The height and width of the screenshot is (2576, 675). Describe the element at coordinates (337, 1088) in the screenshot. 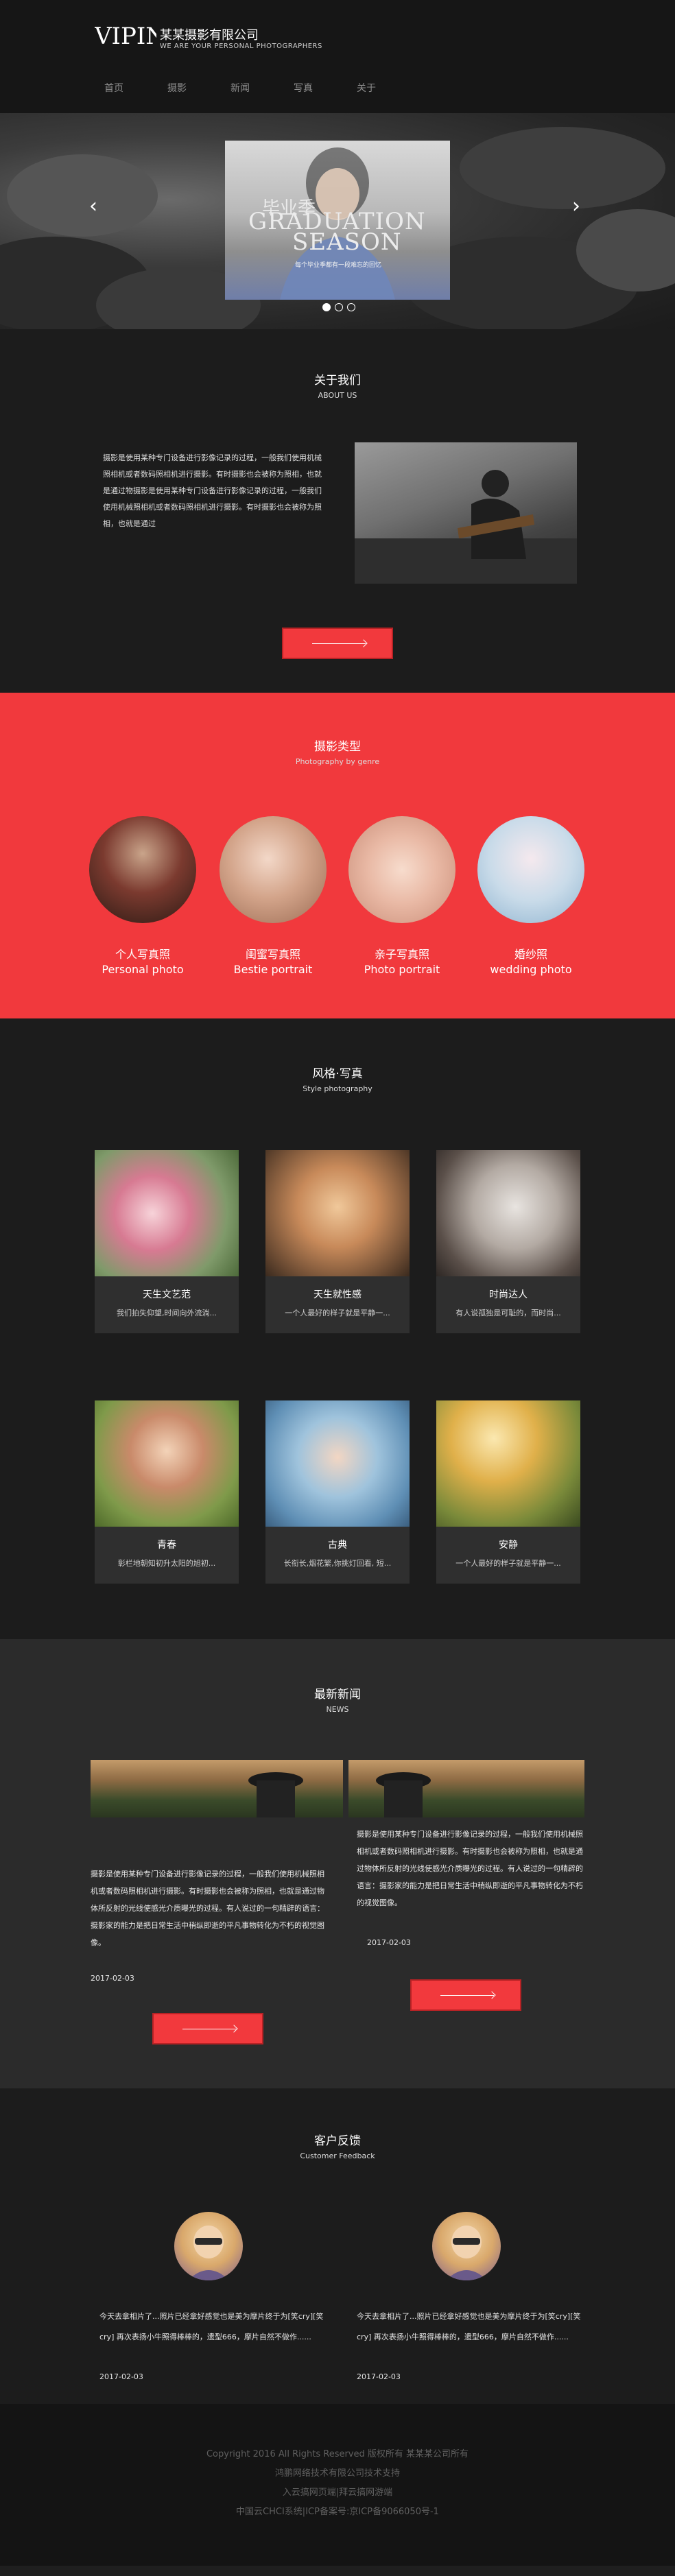

I see `section-subtitle: Style photography` at that location.